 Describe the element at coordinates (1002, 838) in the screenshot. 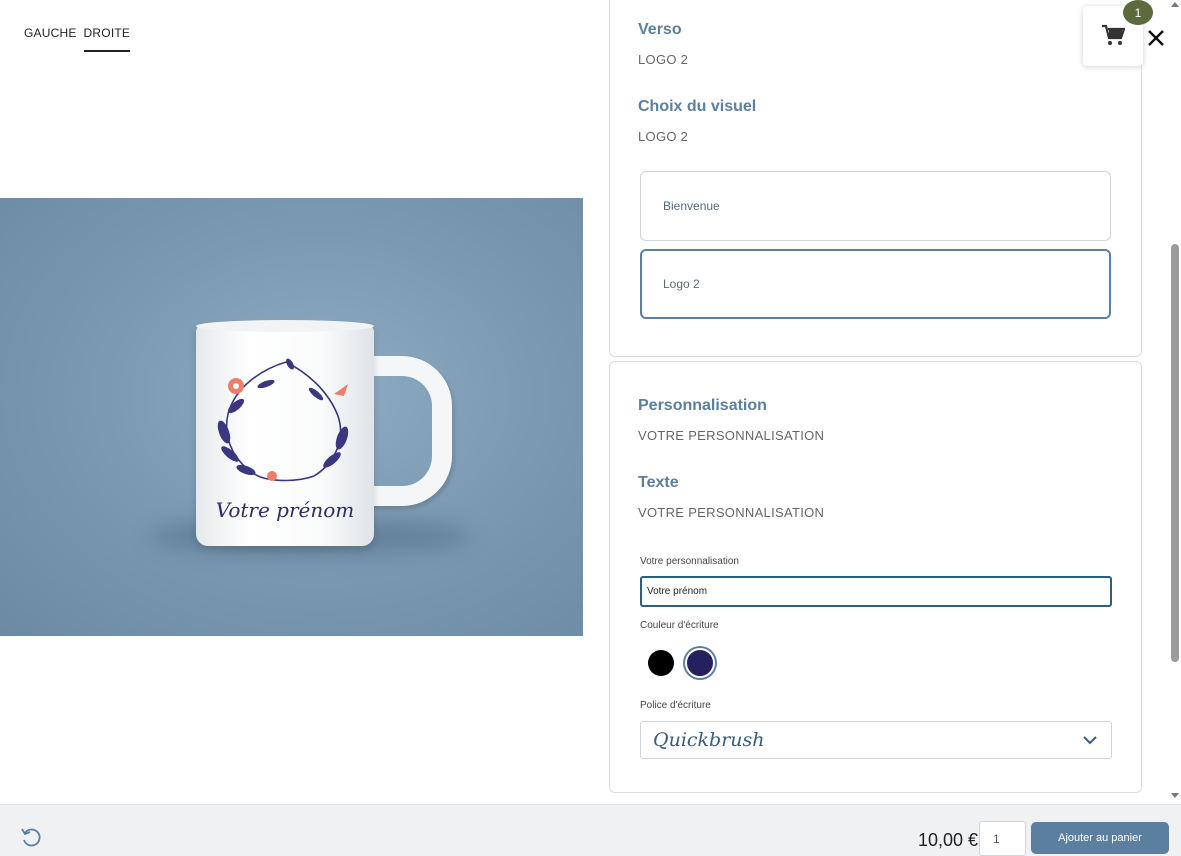

I see `quantity-input` at that location.